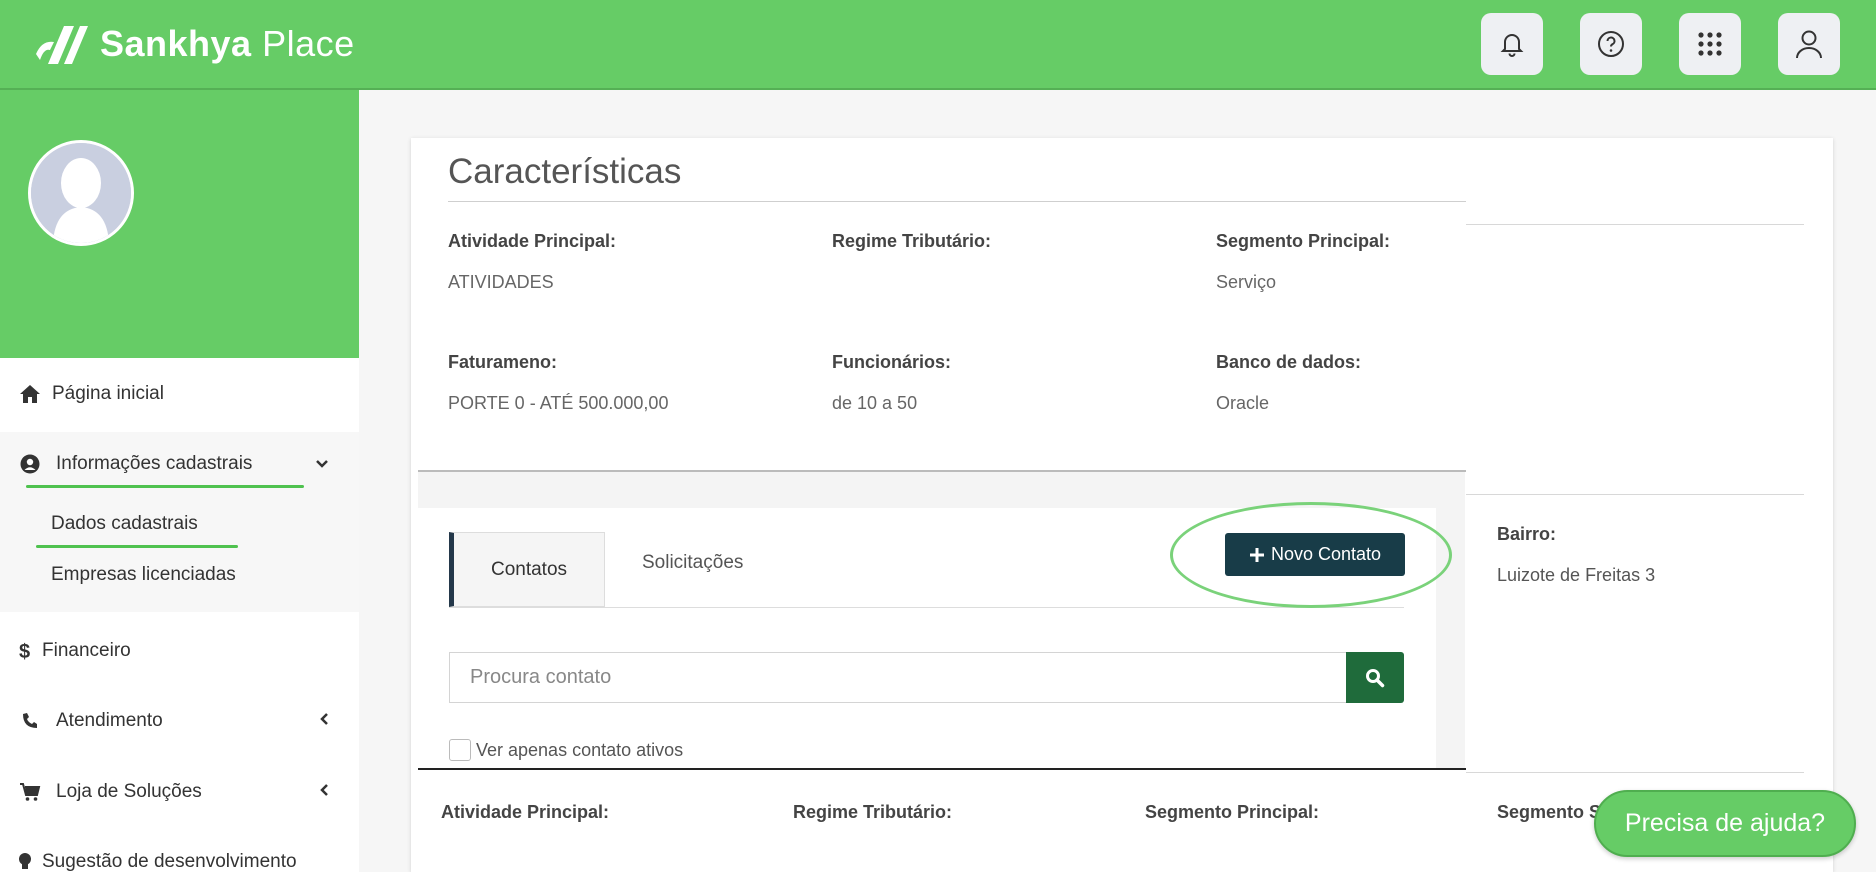  Describe the element at coordinates (62, 45) in the screenshot. I see `sankhya-logo-icon` at that location.